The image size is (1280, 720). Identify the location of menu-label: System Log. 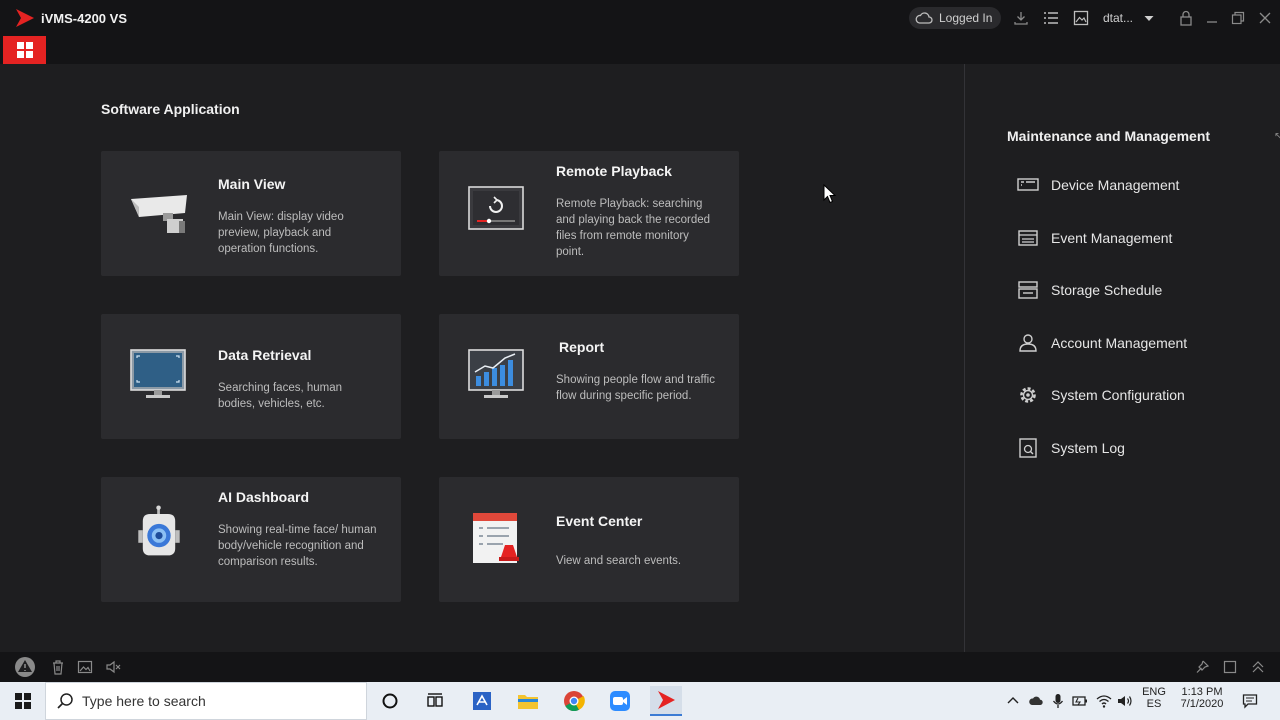
(1088, 448).